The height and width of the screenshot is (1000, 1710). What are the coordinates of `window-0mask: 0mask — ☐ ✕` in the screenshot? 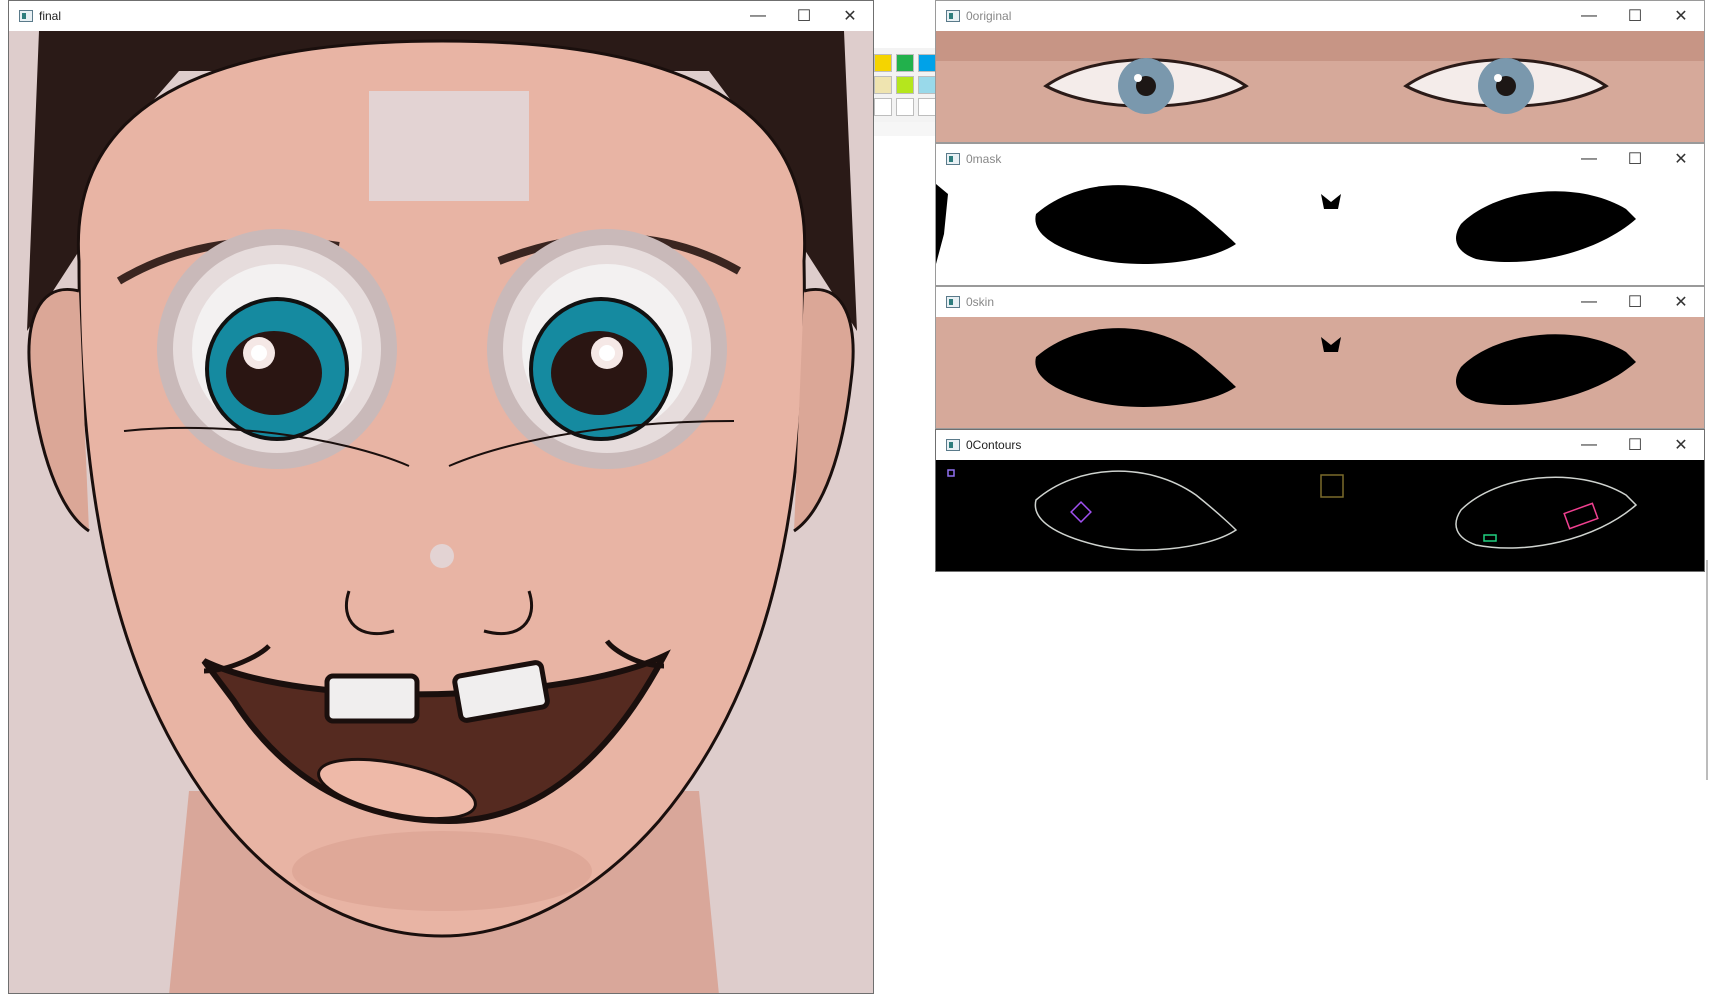 It's located at (1320, 214).